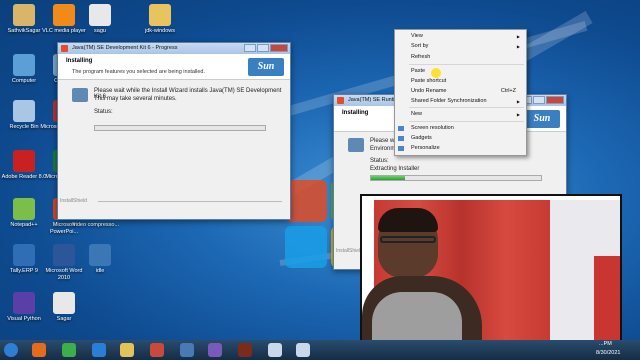 The image size is (640, 360). Describe the element at coordinates (250, 48) in the screenshot. I see `minimize-button` at that location.